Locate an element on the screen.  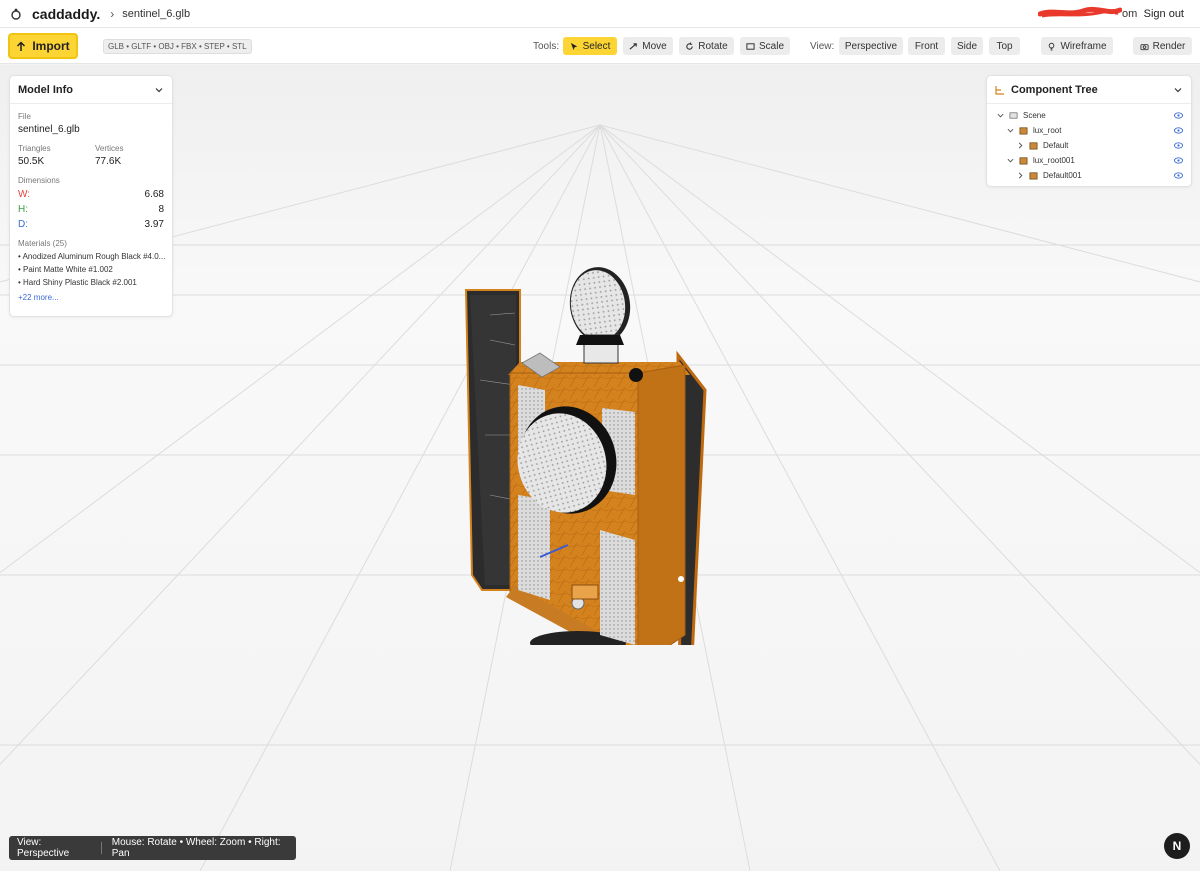
view-top-button: Top is located at coordinates (1004, 46).